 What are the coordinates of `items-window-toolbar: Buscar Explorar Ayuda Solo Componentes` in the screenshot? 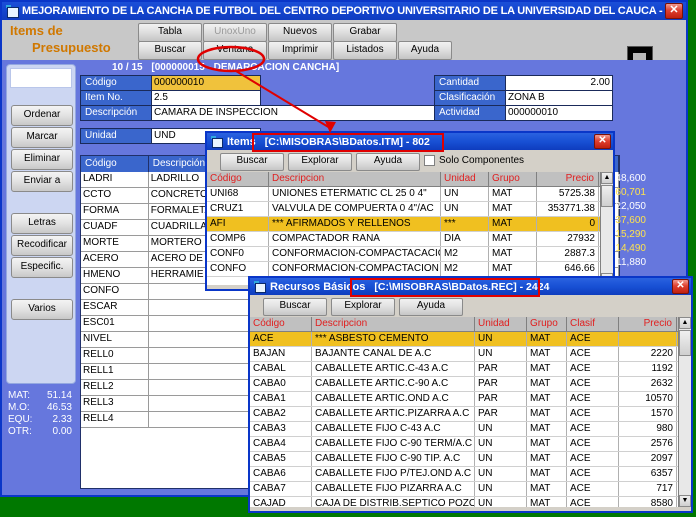 It's located at (410, 161).